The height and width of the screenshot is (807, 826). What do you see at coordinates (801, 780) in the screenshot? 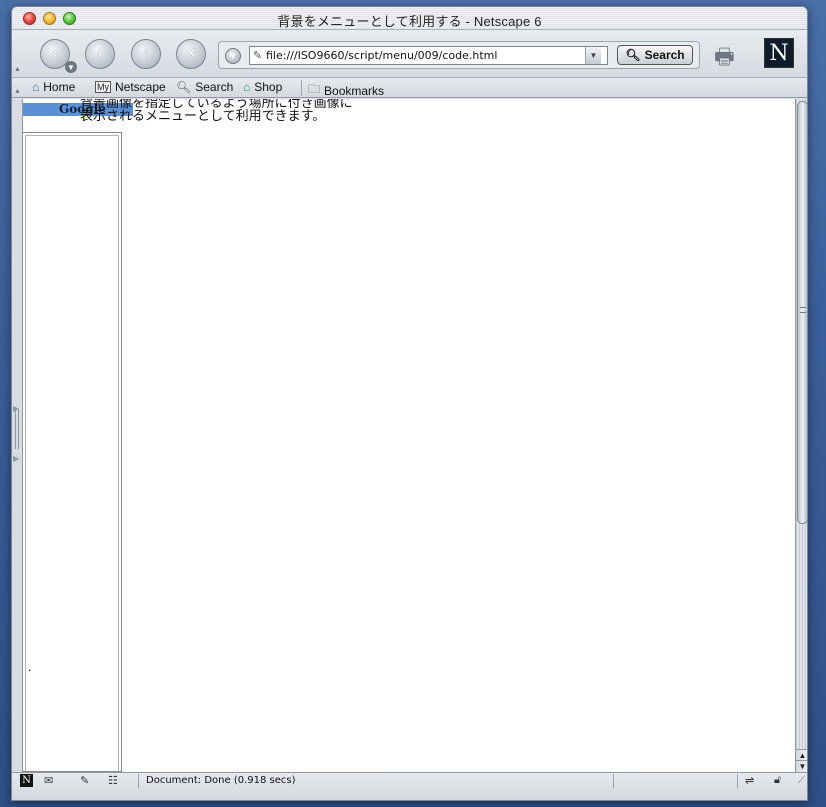
I see `resize-grip-icon: ⟋` at bounding box center [801, 780].